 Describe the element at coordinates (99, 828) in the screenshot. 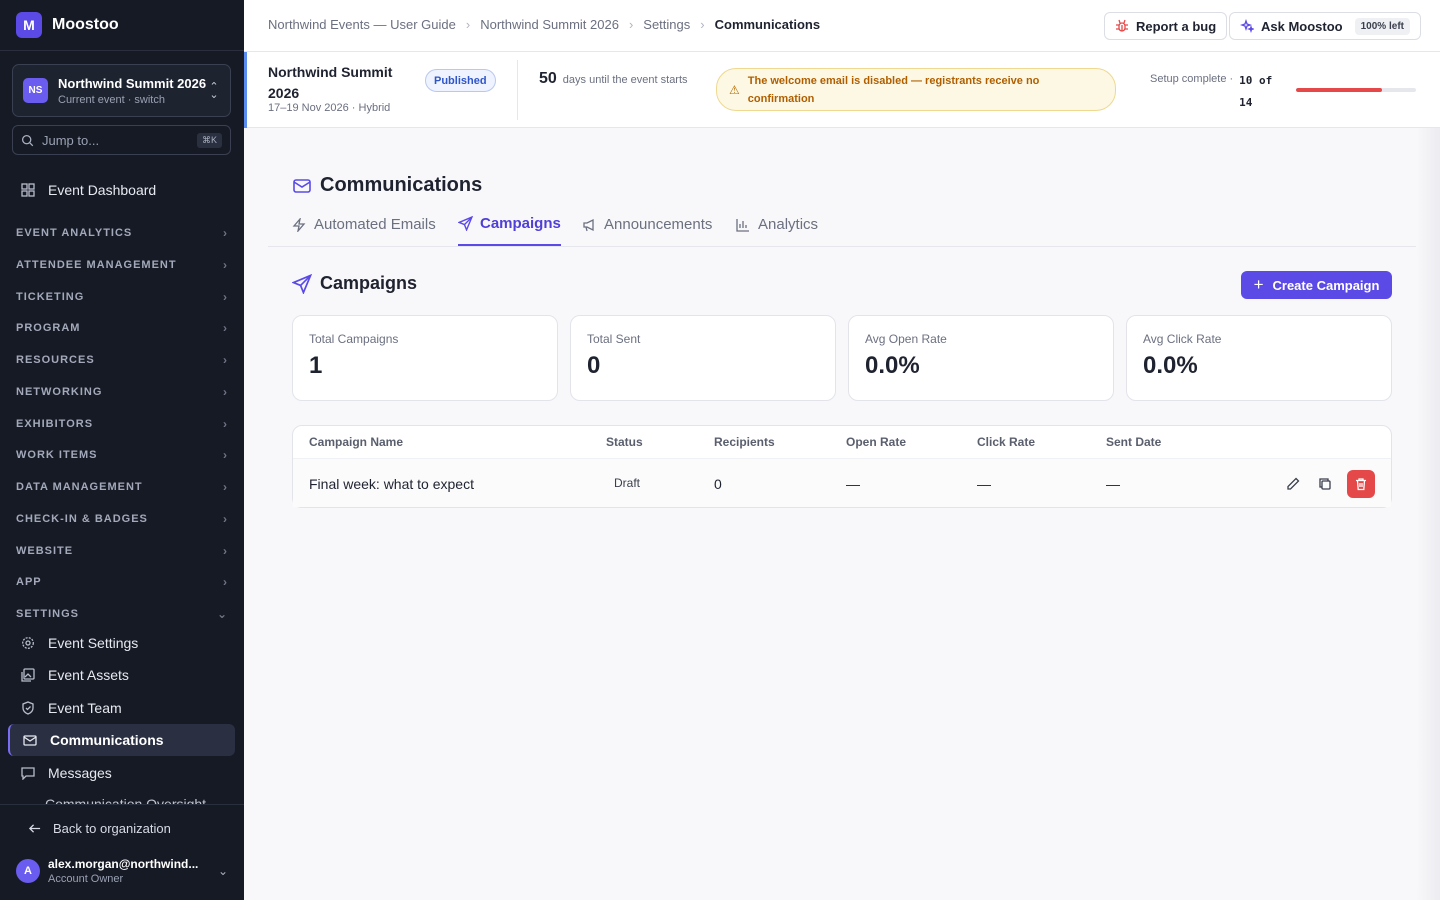

I see `back-to-organization-link: Back to organization` at that location.